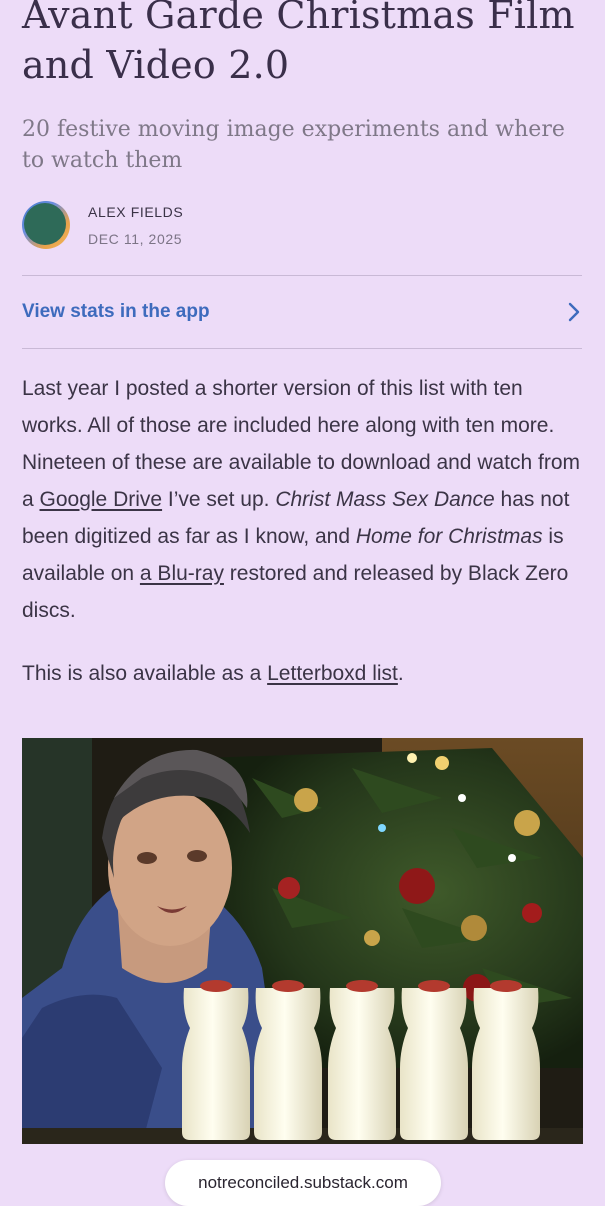  I want to click on chevron-right-icon, so click(574, 312).